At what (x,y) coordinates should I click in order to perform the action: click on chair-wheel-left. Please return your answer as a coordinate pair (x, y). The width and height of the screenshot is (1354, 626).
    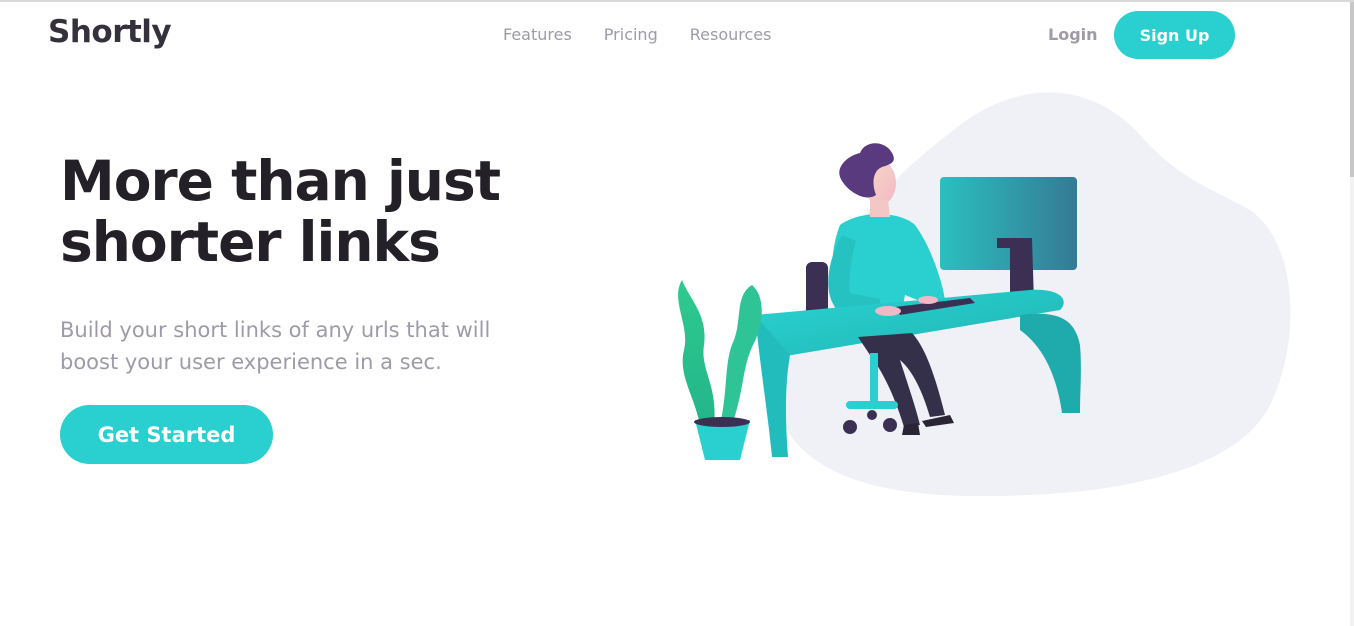
    Looking at the image, I should click on (850, 427).